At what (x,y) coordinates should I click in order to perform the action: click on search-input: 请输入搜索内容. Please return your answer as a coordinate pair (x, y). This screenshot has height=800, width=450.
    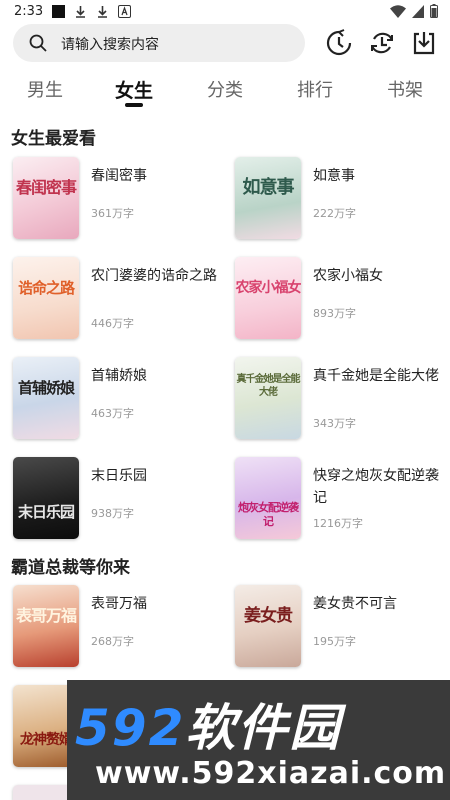
    Looking at the image, I should click on (159, 43).